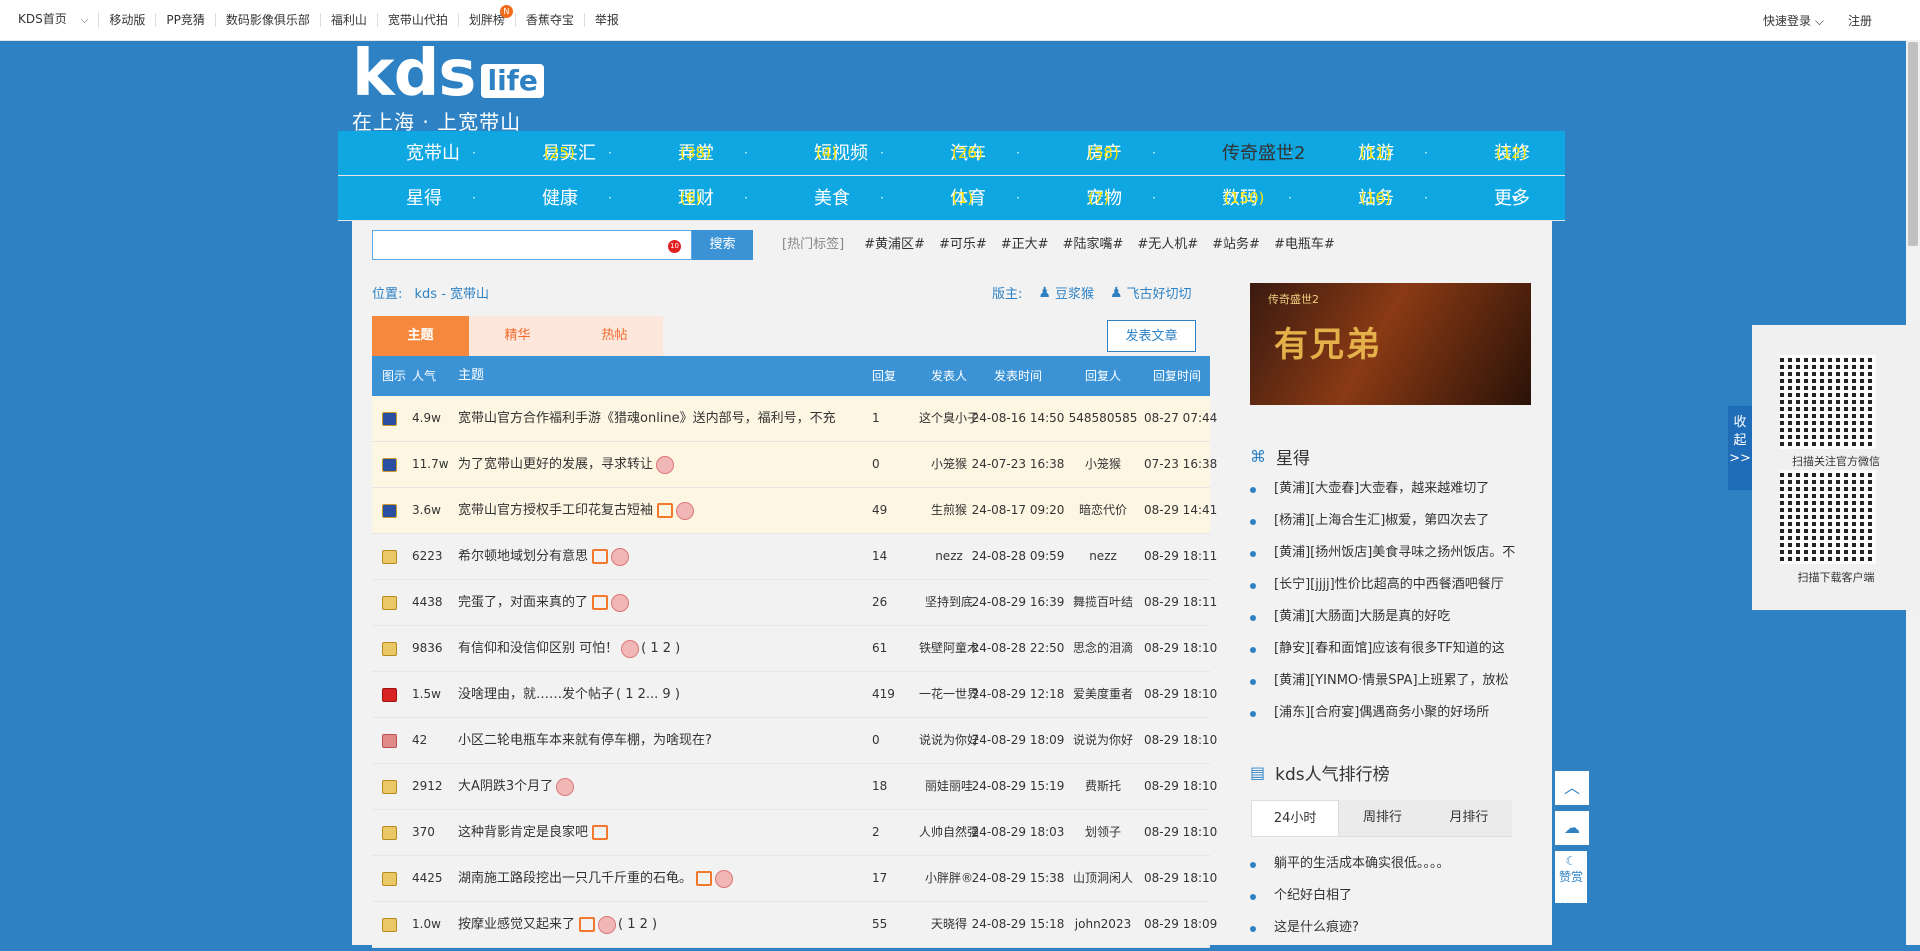 The image size is (1920, 951). Describe the element at coordinates (1103, 832) in the screenshot. I see `thread-last-replier: 划领子` at that location.